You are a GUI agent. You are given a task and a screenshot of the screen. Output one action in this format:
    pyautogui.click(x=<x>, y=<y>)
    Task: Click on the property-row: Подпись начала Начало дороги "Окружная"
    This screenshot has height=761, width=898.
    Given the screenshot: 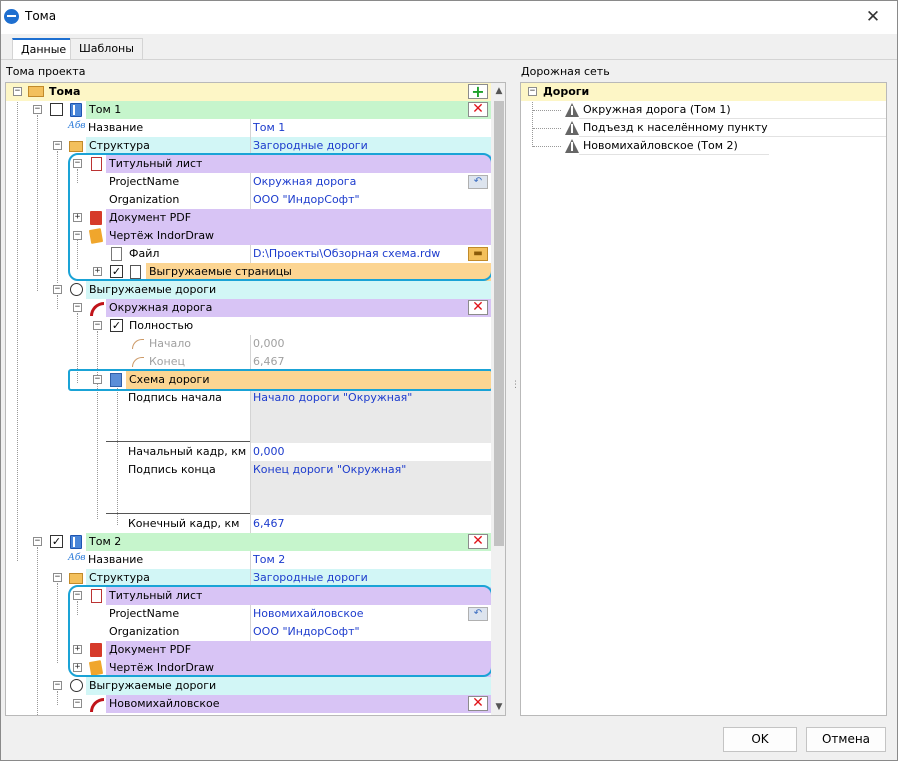 What is the action you would take?
    pyautogui.click(x=298, y=416)
    